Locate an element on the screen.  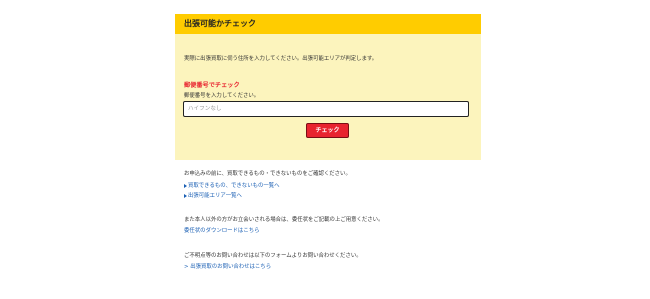
items-list-link: 買取できるもの、できないもの一覧へ is located at coordinates (234, 186).